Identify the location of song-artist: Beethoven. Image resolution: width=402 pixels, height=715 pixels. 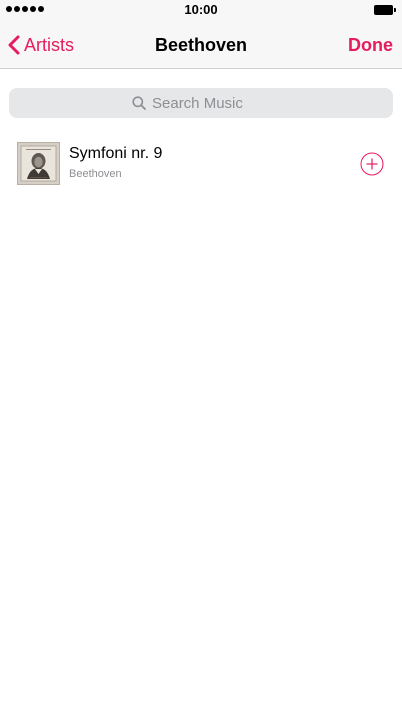
(95, 174).